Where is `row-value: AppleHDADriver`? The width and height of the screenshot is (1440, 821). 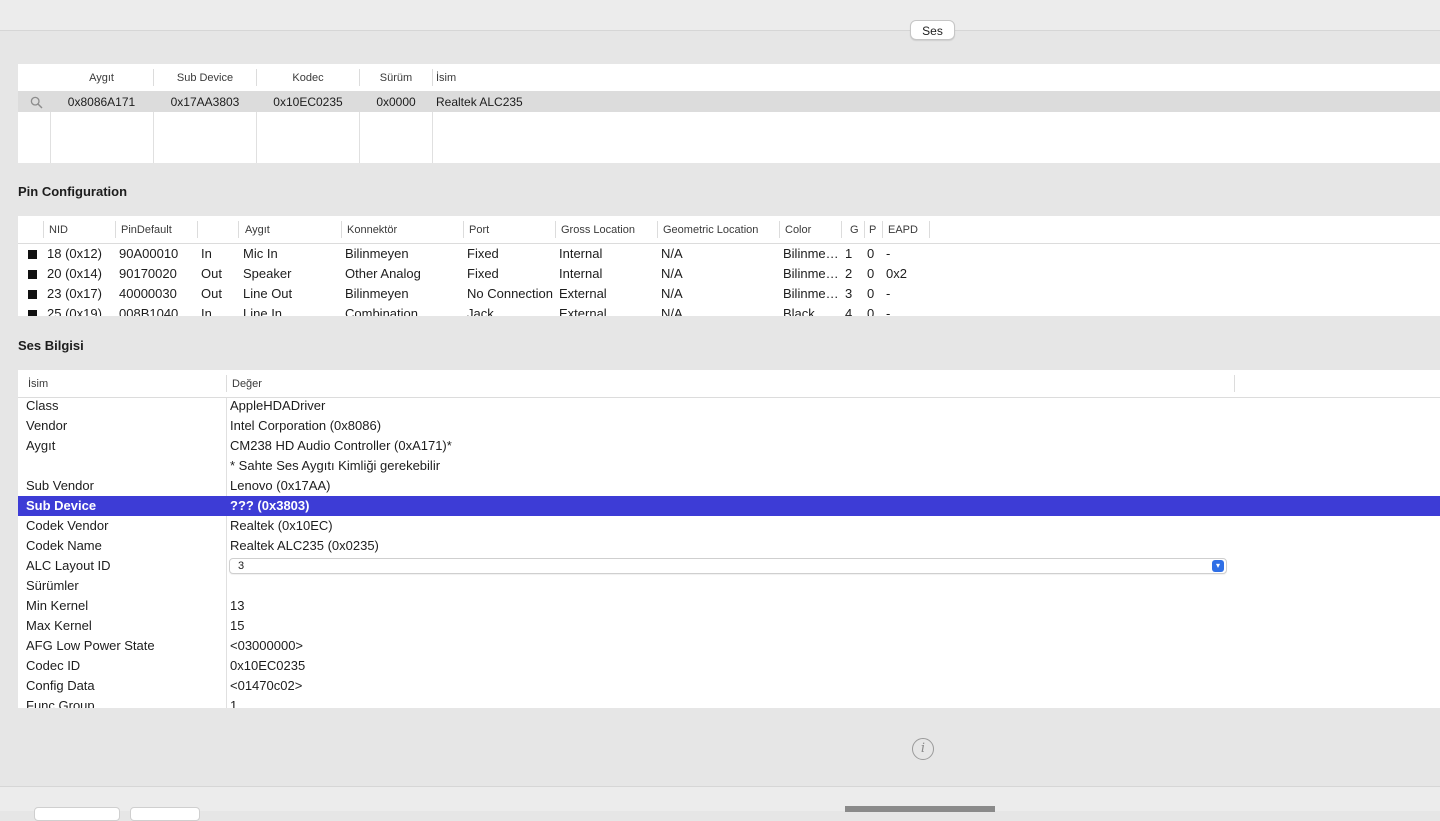
row-value: AppleHDADriver is located at coordinates (278, 405).